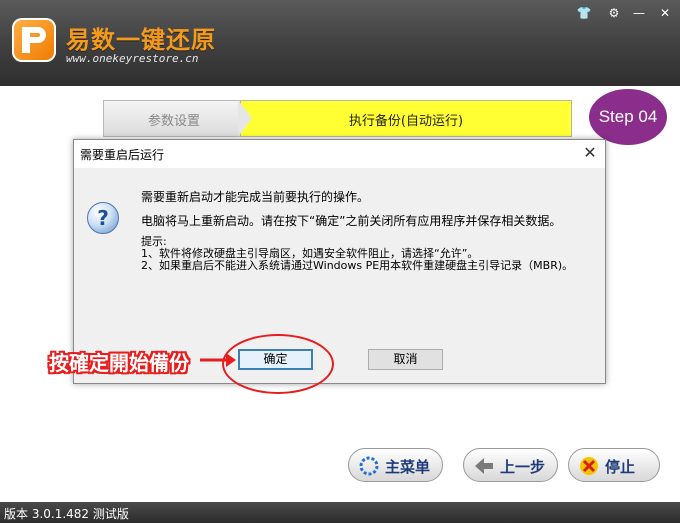 The image size is (680, 523). Describe the element at coordinates (369, 466) in the screenshot. I see `refresh-icon` at that location.